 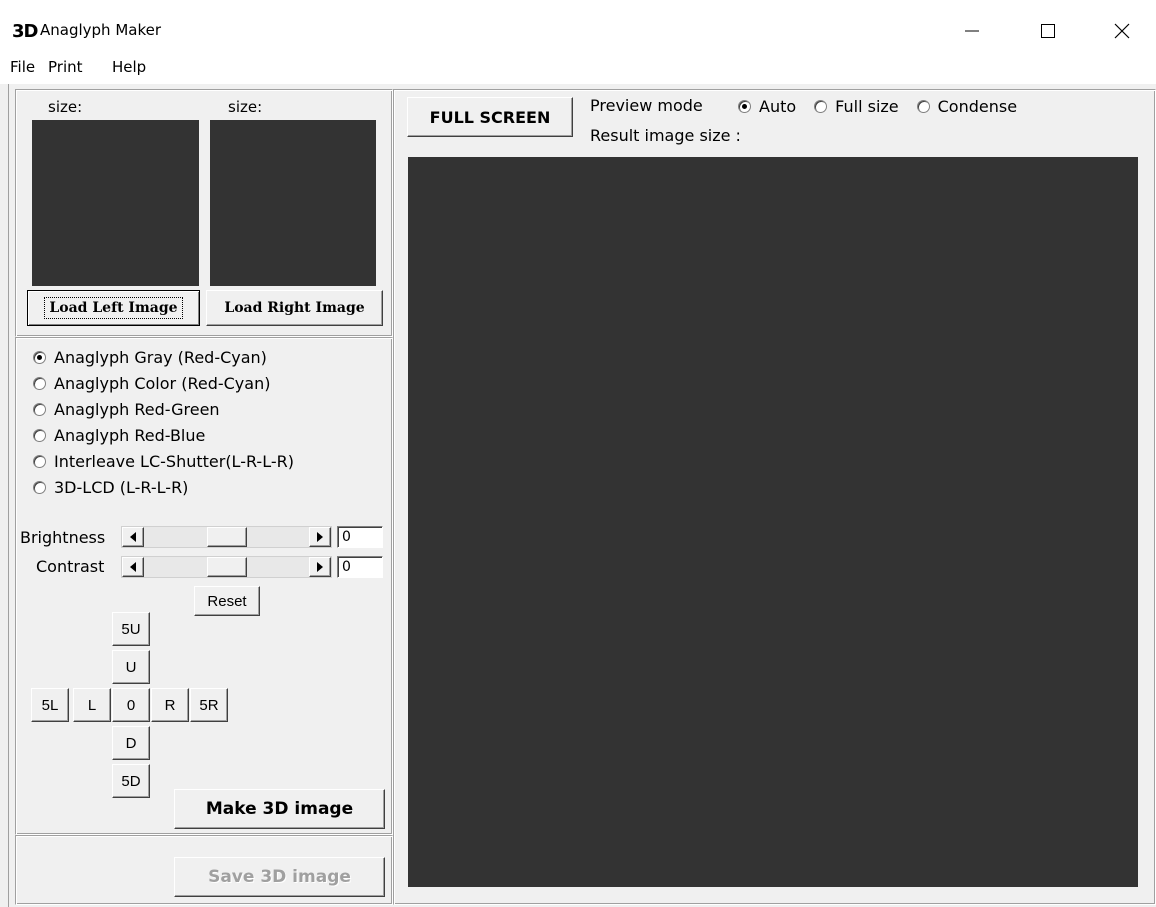 What do you see at coordinates (279, 877) in the screenshot?
I see `save-3d-image-button: Save 3D image` at bounding box center [279, 877].